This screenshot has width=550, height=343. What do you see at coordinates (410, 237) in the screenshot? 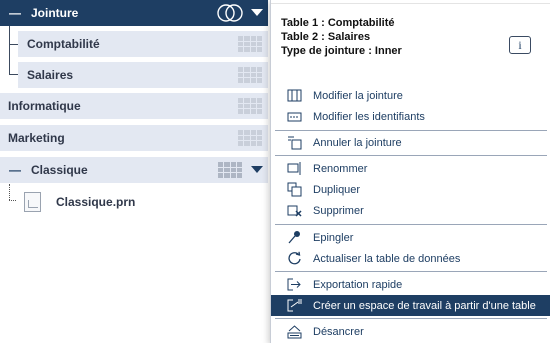
I see `menu-item-epingler: Epingler` at bounding box center [410, 237].